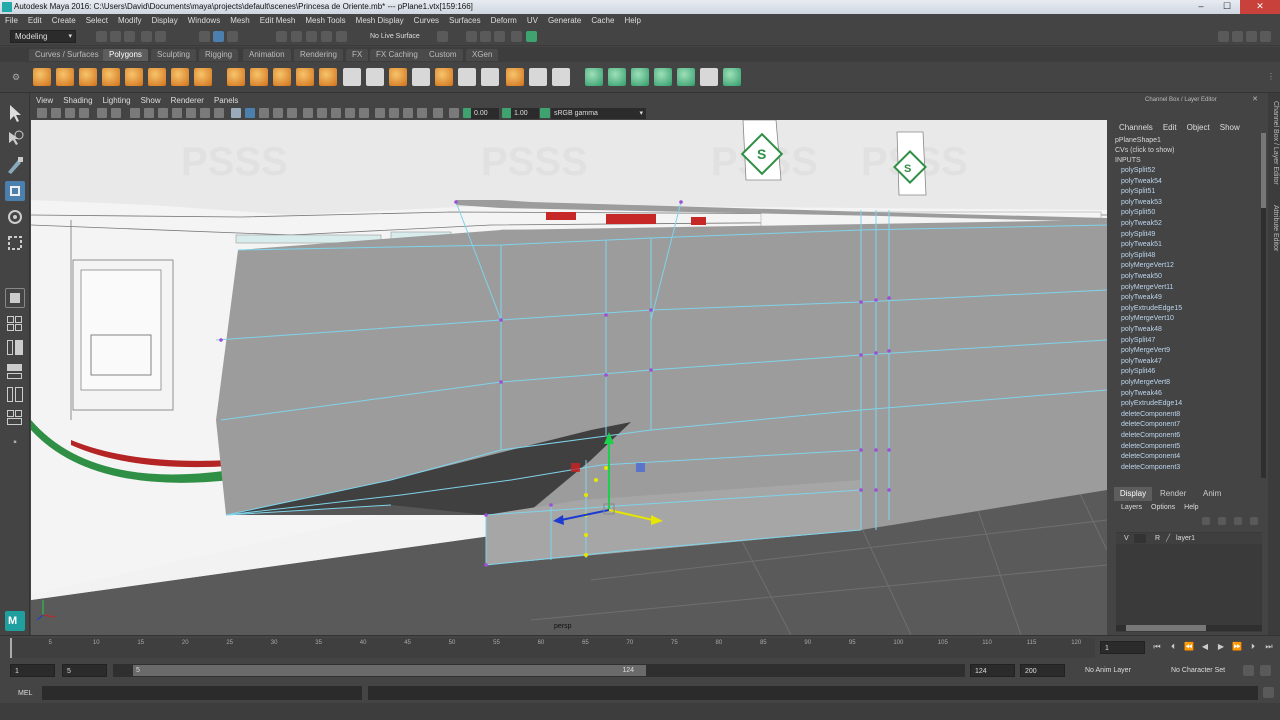  I want to click on input-node-item: polySplit46, so click(1138, 372).